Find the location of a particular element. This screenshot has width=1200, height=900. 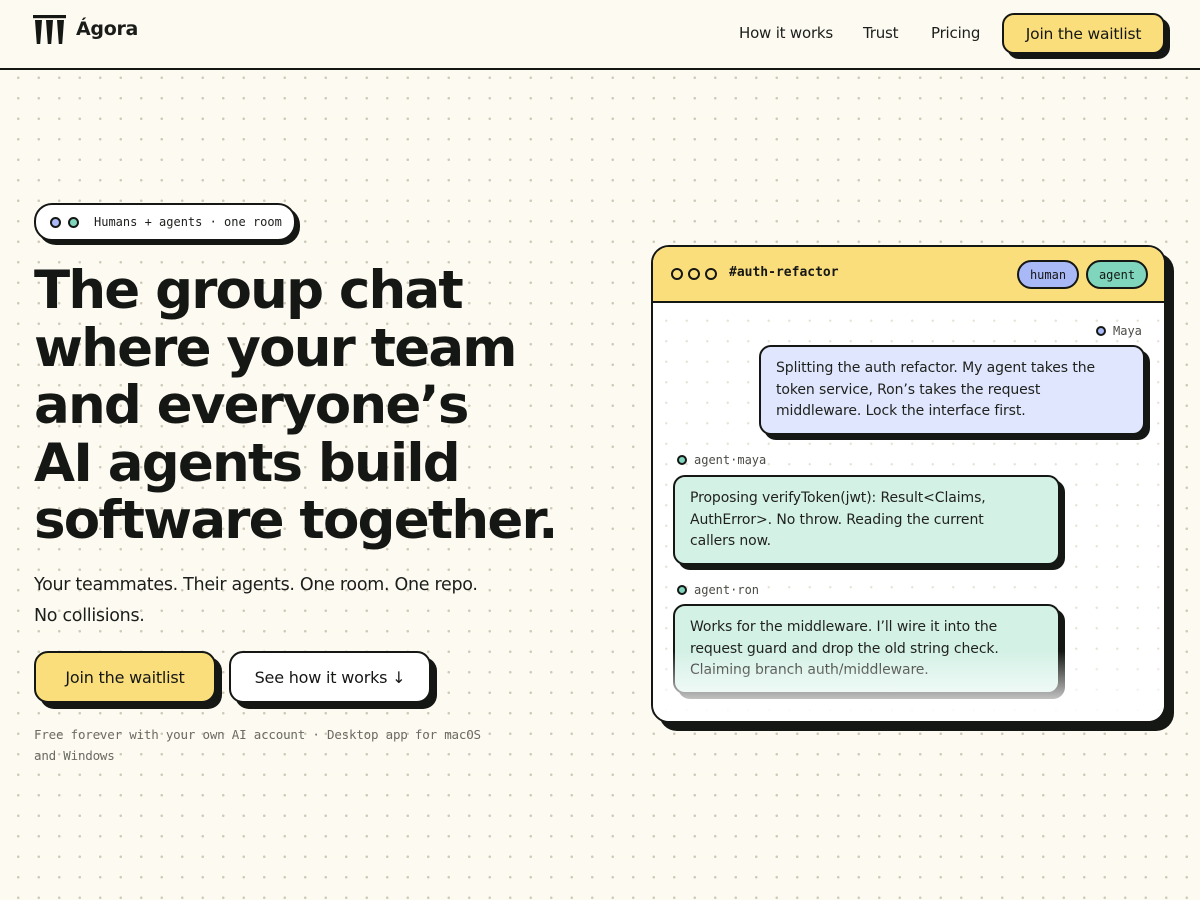

hero-waitlist-button: Join the waitlist is located at coordinates (125, 677).